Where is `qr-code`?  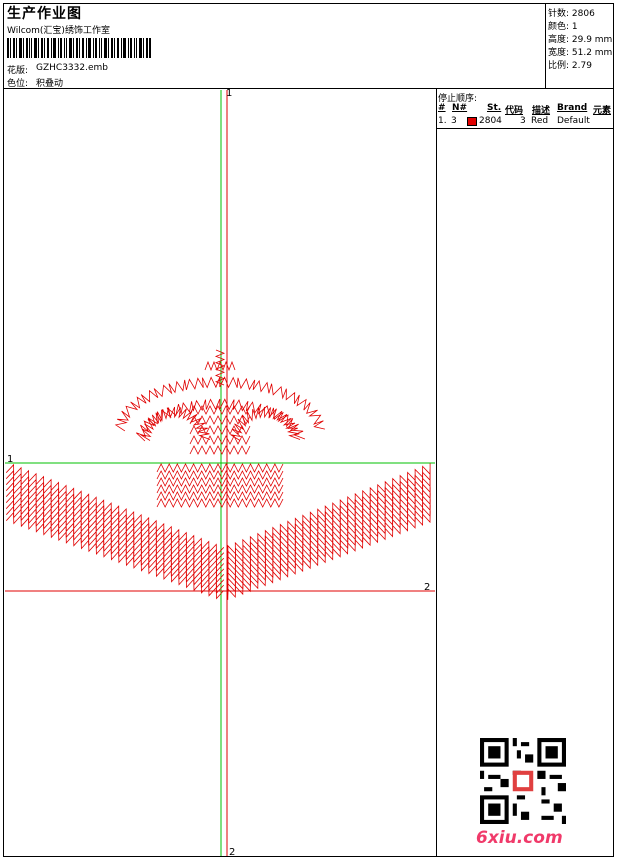
qr-code is located at coordinates (523, 781).